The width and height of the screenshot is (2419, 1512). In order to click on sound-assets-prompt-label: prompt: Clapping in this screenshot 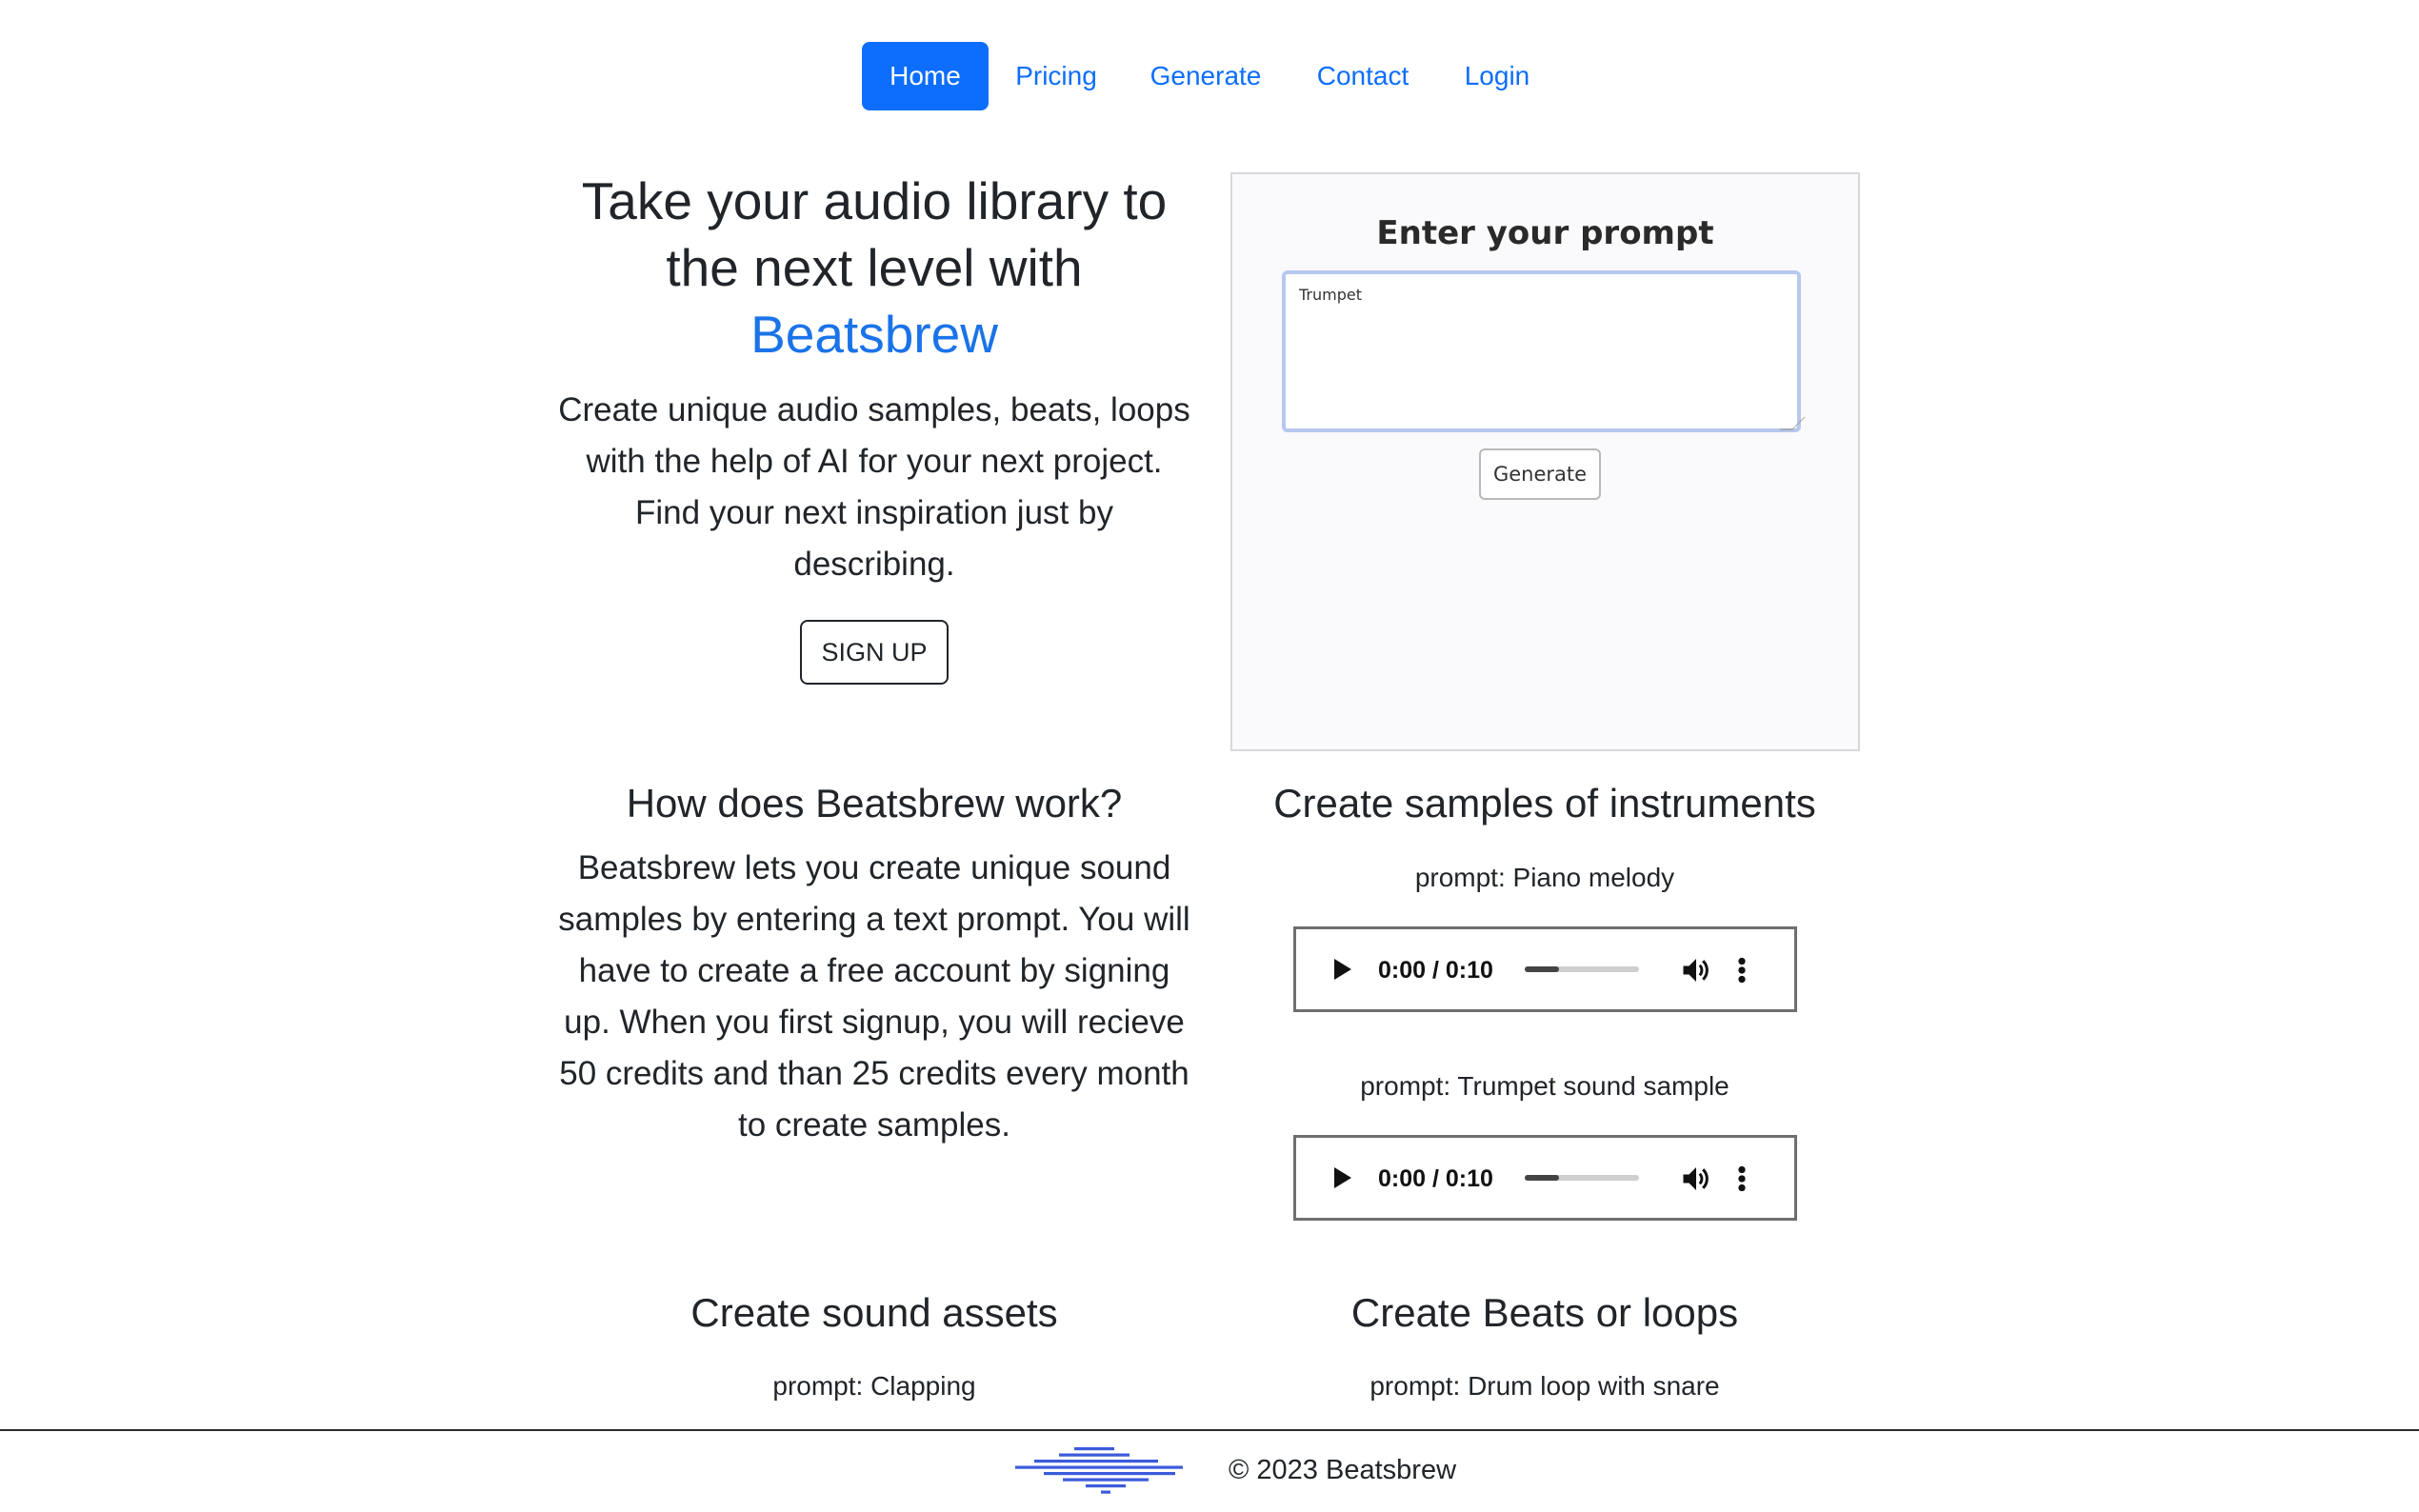, I will do `click(874, 1386)`.